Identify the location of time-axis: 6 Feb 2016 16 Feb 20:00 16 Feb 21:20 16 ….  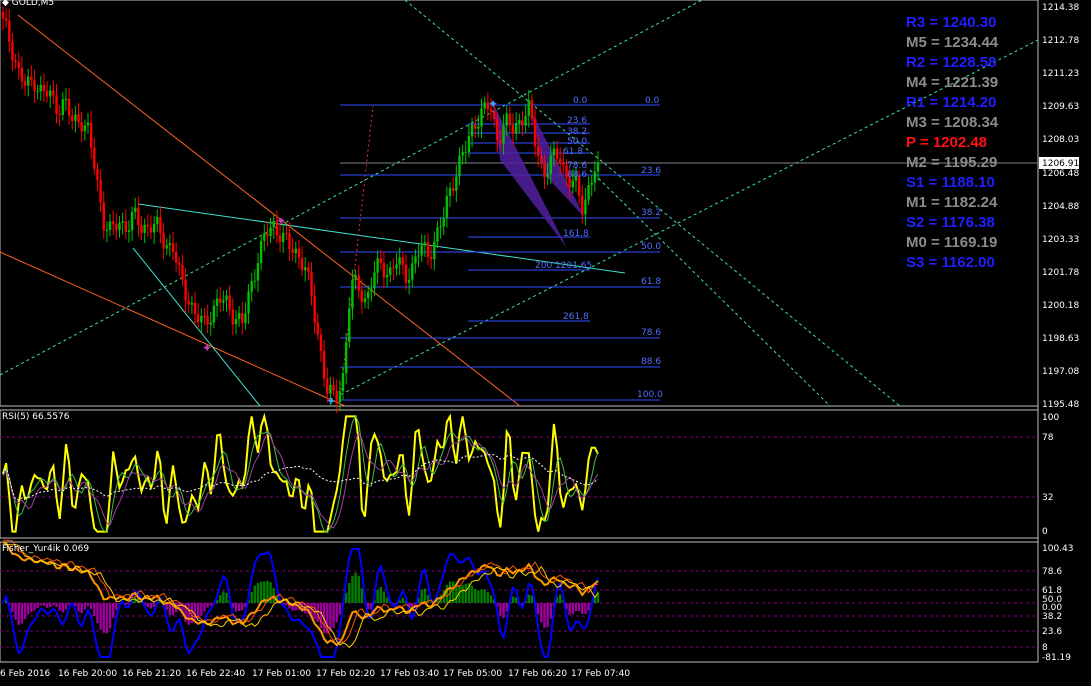
(315, 674).